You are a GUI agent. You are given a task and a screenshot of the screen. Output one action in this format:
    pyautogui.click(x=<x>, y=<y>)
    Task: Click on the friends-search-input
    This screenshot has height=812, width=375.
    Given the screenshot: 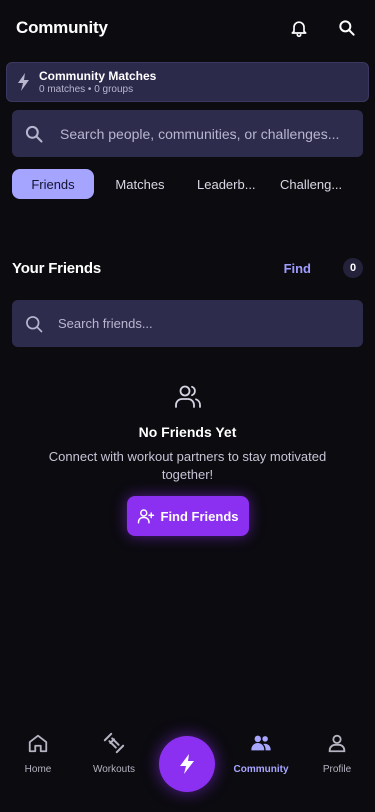 What is the action you would take?
    pyautogui.click(x=203, y=323)
    